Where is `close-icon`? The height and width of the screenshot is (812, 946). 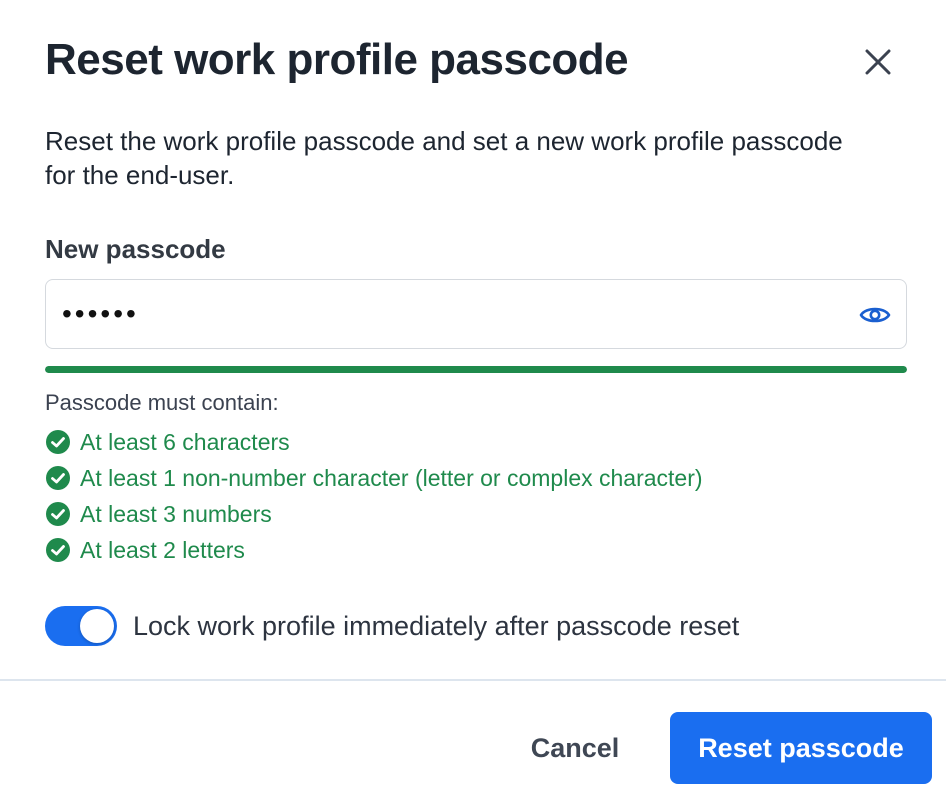
close-icon is located at coordinates (878, 62).